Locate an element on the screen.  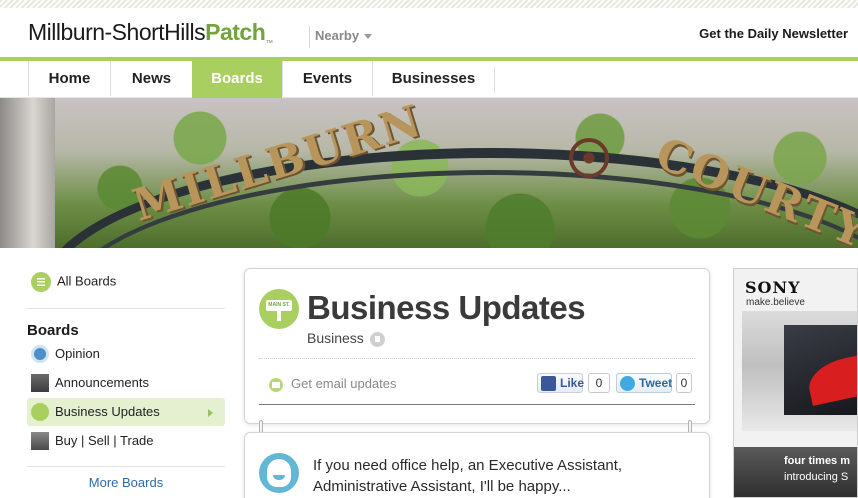
email-updates-link: Get email updates is located at coordinates (333, 384).